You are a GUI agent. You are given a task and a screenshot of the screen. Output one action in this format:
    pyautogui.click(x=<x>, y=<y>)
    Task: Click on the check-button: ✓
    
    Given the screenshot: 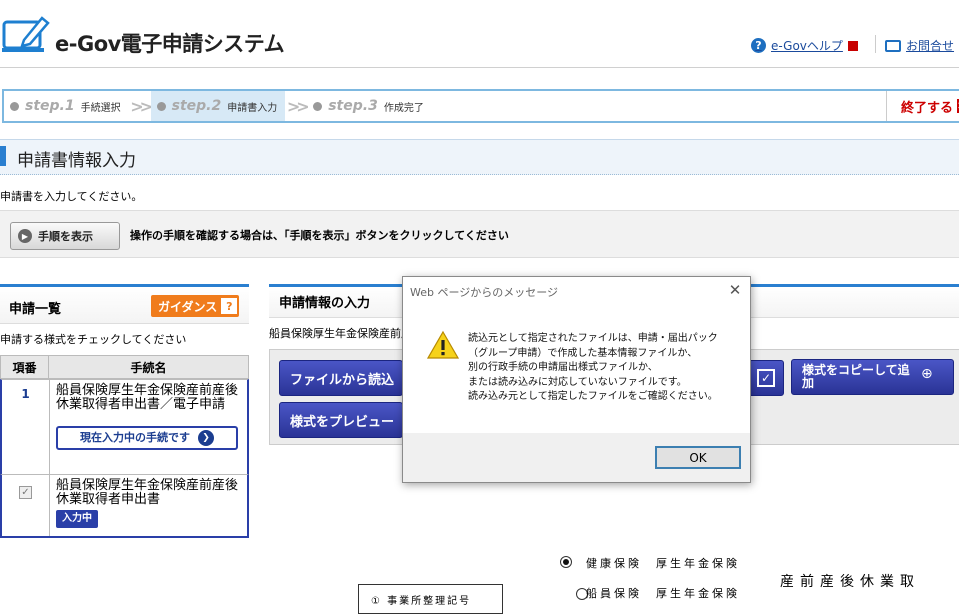 What is the action you would take?
    pyautogui.click(x=766, y=378)
    